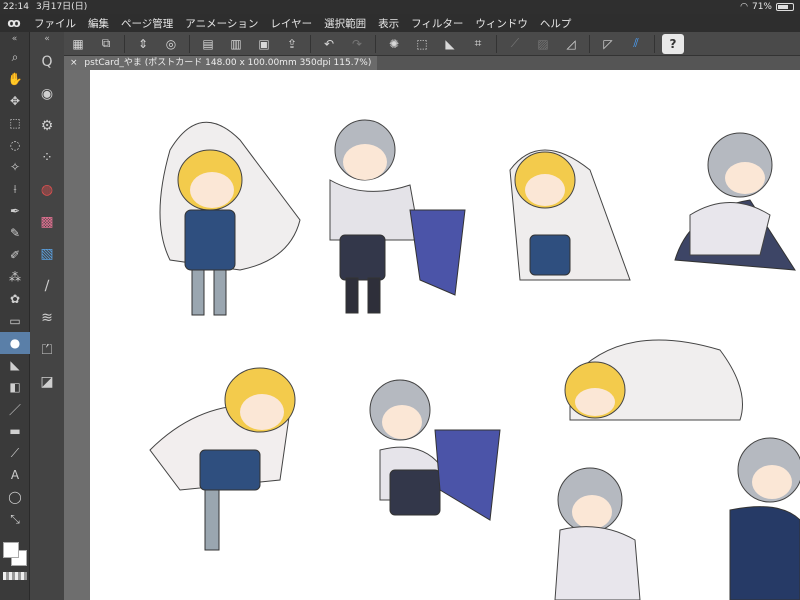 Image resolution: width=800 pixels, height=600 pixels. I want to click on wifi-icon: ◠, so click(744, 7).